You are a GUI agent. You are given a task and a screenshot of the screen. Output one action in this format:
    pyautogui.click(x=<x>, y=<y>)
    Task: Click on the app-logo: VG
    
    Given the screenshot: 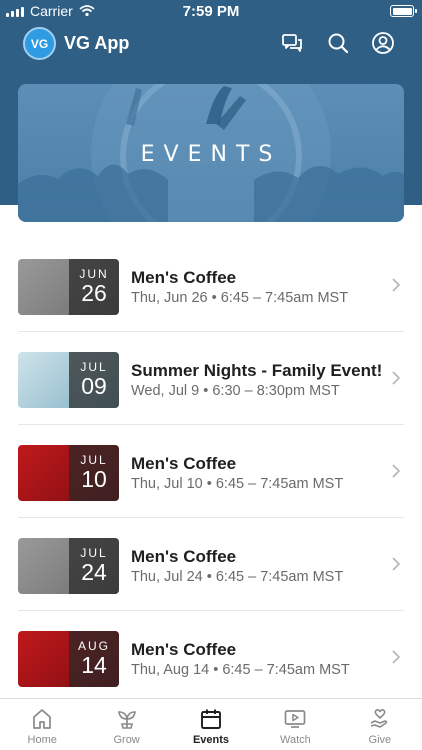 What is the action you would take?
    pyautogui.click(x=39, y=43)
    